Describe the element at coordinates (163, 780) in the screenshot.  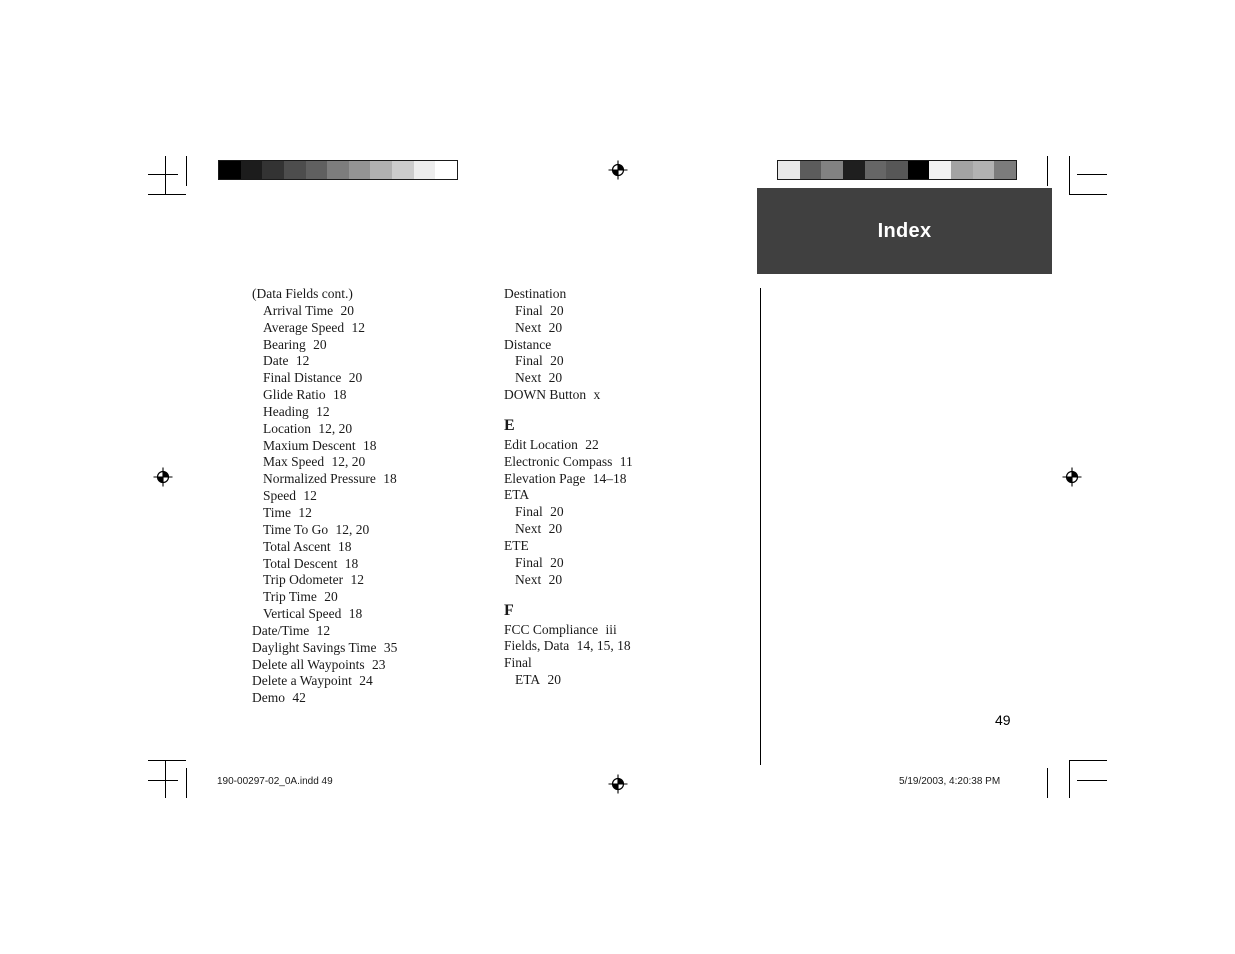
I see `crop-mark-bottom-left-h-inner` at that location.